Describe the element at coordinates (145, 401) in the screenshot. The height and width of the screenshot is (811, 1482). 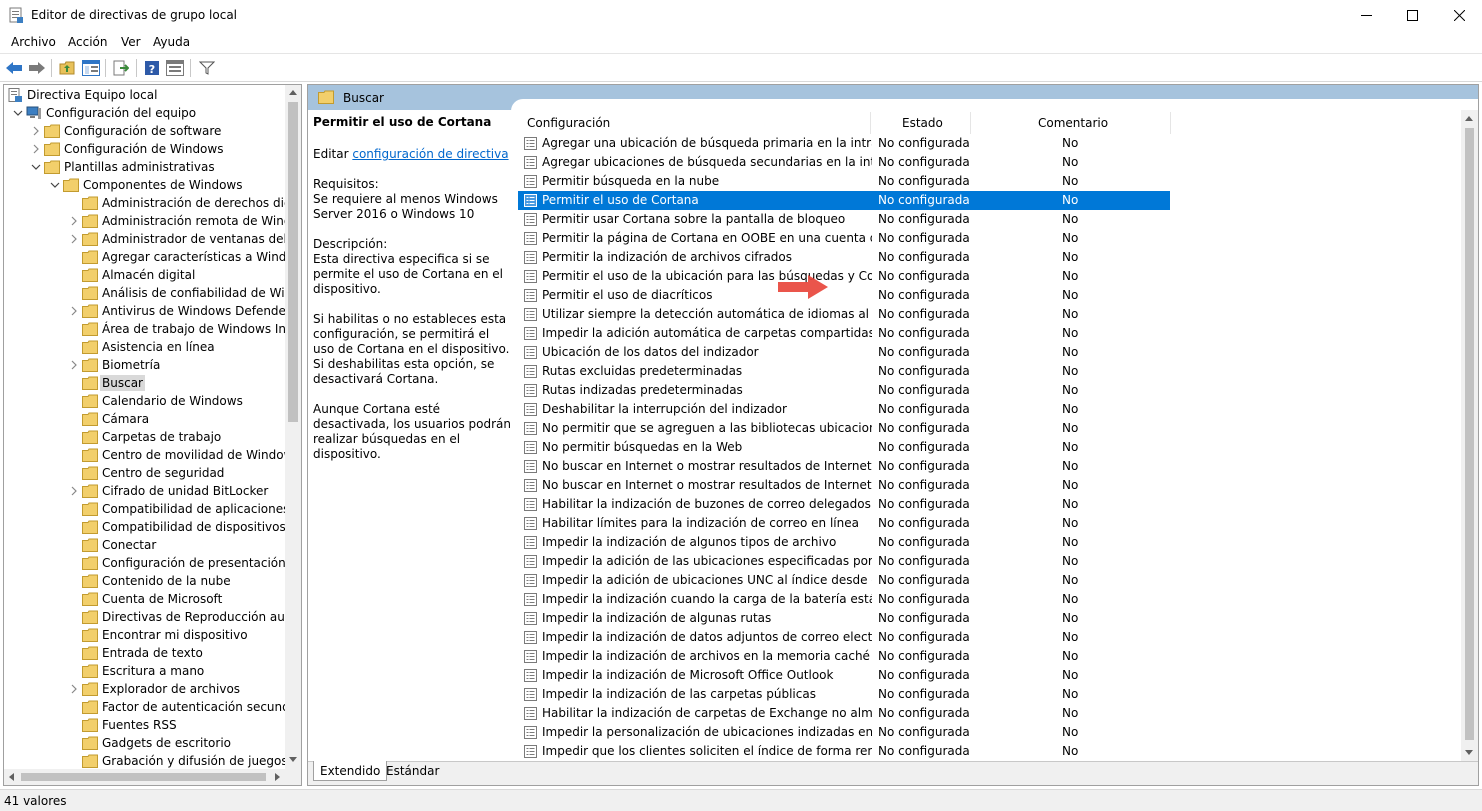
I see `tree-item: Calendario de Windows` at that location.